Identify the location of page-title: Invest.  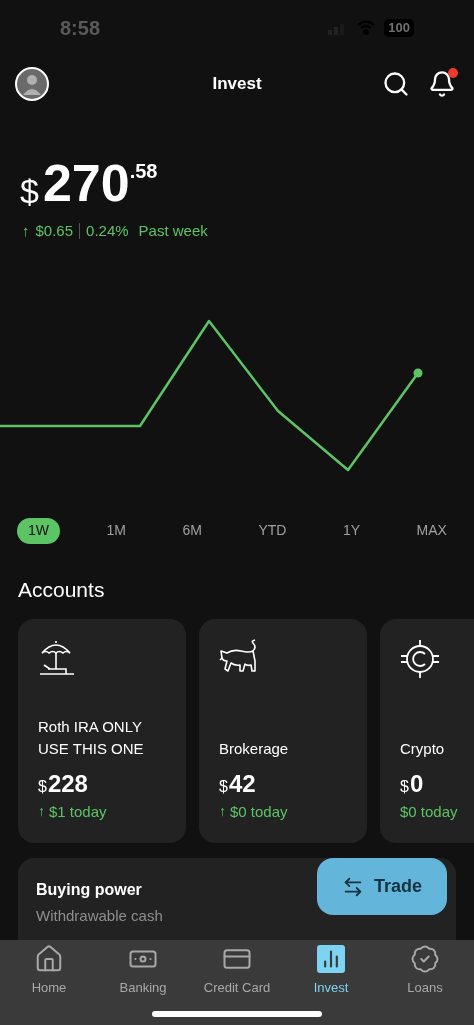
(237, 83).